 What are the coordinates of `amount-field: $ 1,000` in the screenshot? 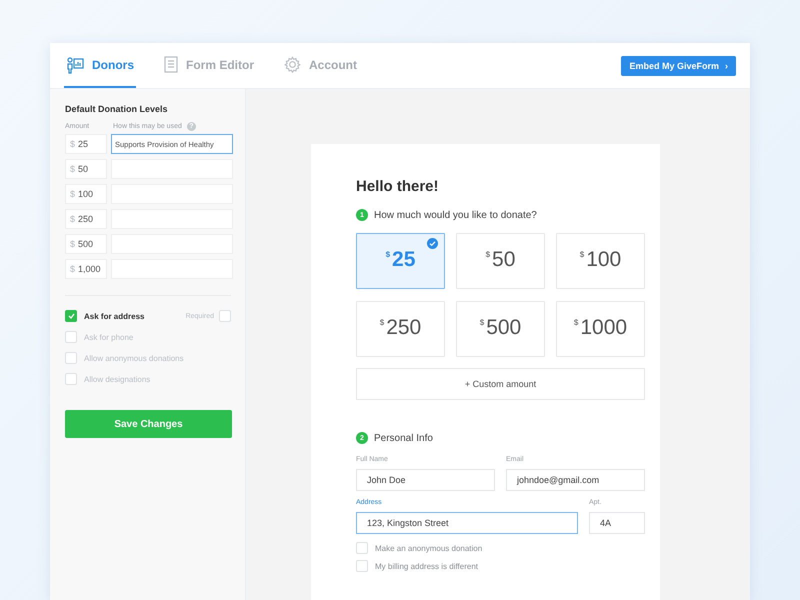 It's located at (86, 269).